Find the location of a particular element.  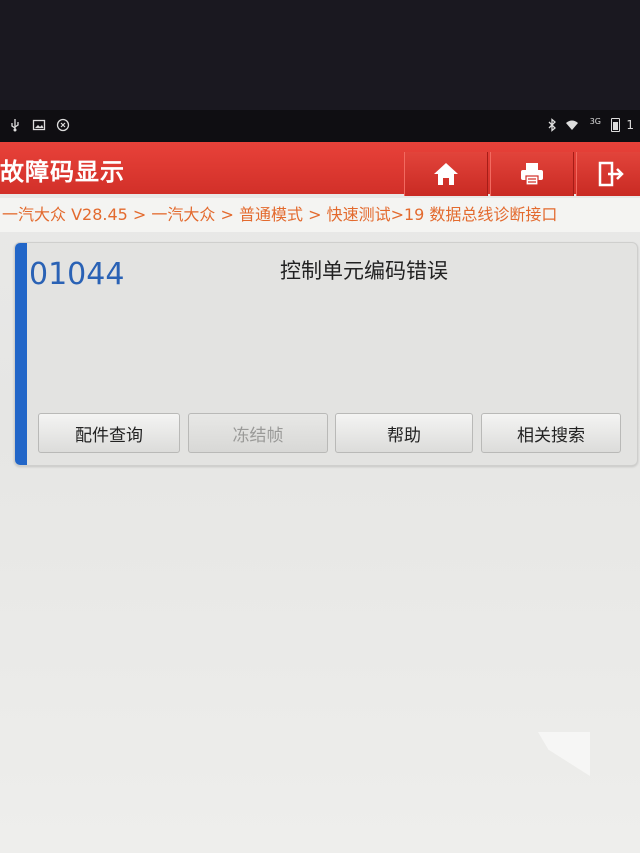

exit-button is located at coordinates (608, 174).